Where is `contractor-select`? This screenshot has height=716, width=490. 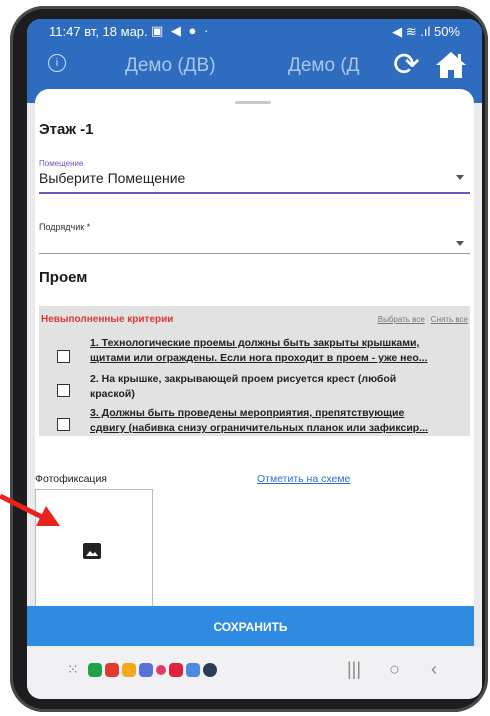
contractor-select is located at coordinates (254, 253).